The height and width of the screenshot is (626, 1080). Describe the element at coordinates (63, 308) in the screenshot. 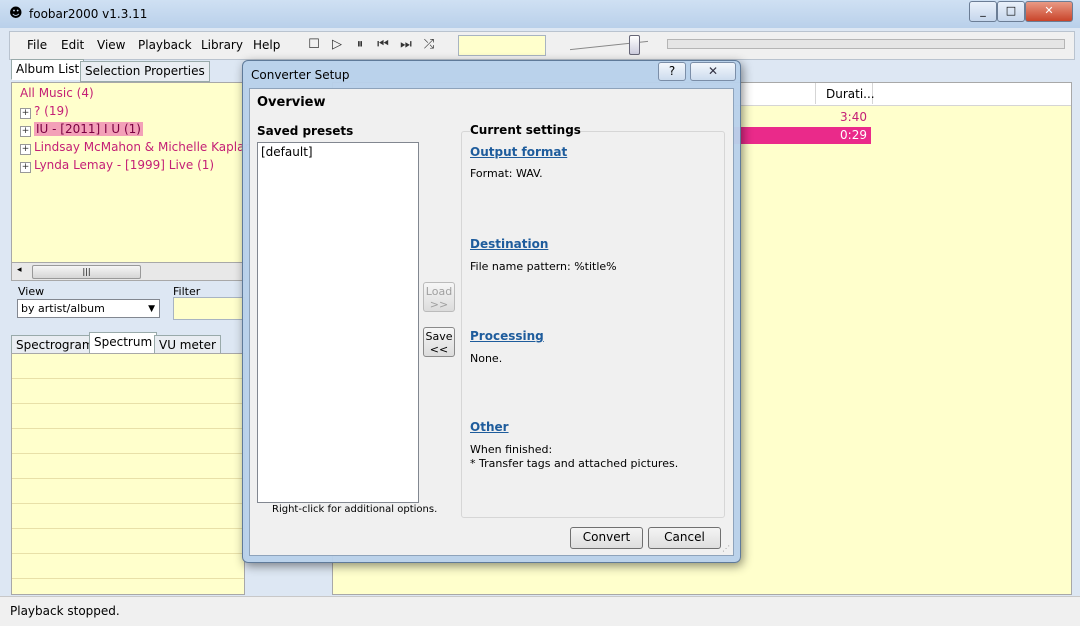

I see `view-select-value: by artist/album` at that location.